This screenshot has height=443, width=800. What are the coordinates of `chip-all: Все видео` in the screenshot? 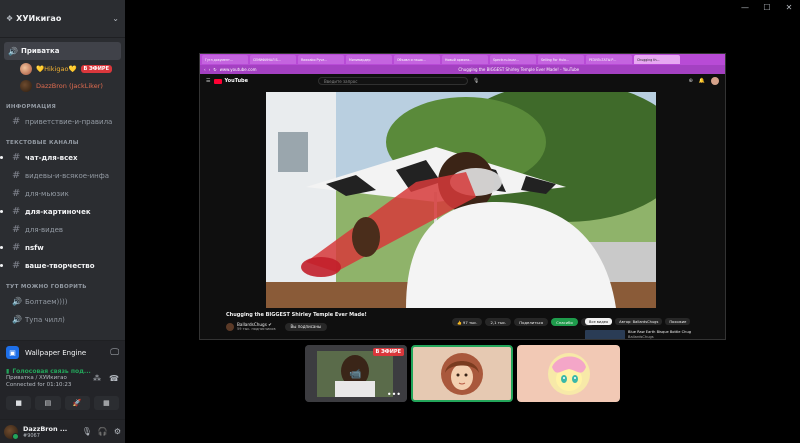 It's located at (599, 321).